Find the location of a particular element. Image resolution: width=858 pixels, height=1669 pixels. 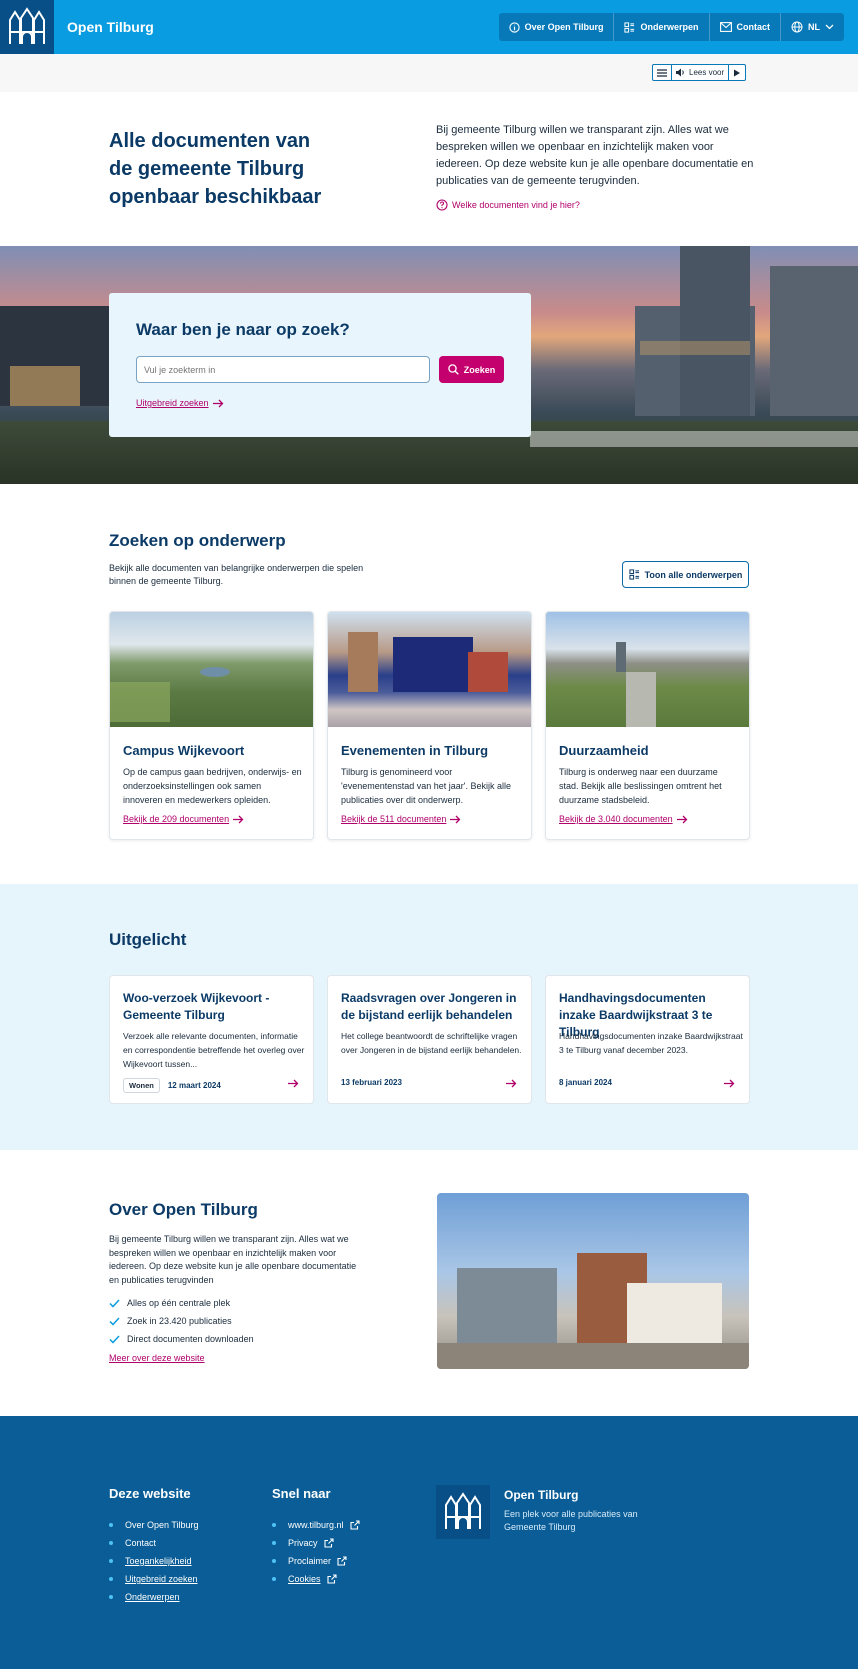

footer-link: Uitgebreid zoeken is located at coordinates (154, 1579).